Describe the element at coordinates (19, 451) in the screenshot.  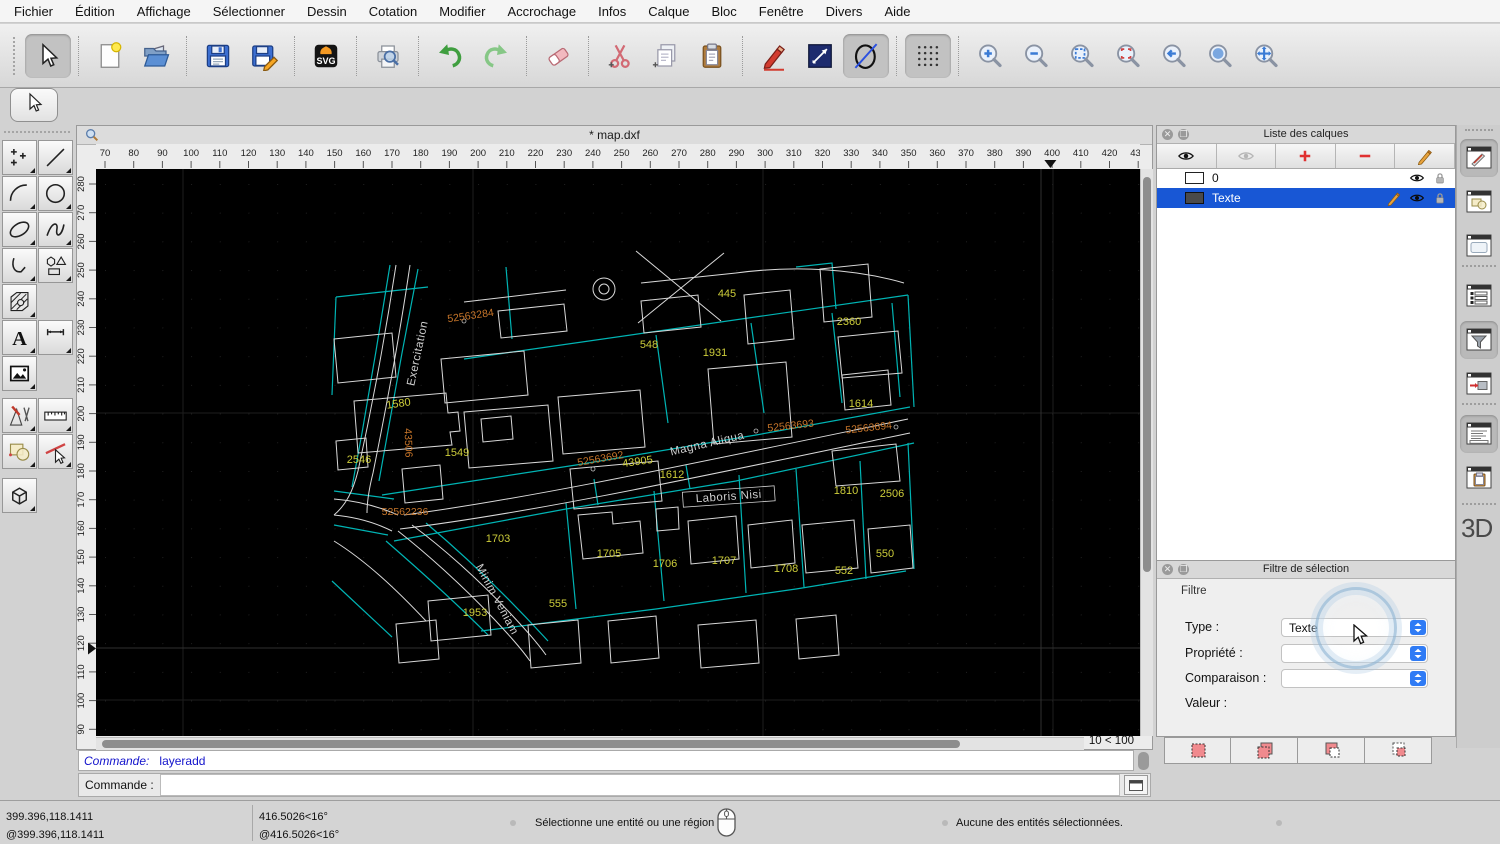
I see `tool-selection-button` at that location.